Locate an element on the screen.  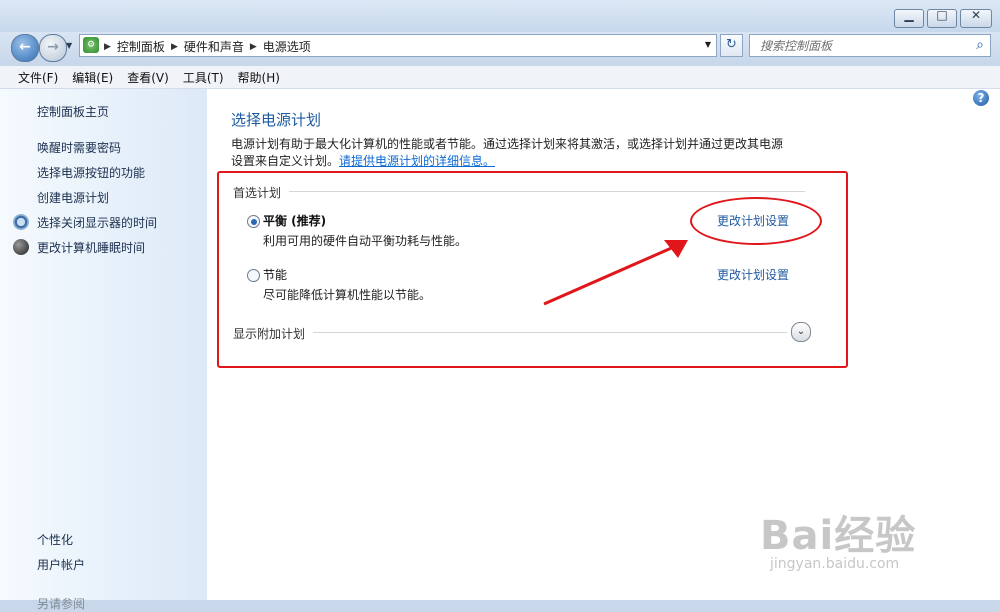
maximize-icon: □ is located at coordinates (942, 15).